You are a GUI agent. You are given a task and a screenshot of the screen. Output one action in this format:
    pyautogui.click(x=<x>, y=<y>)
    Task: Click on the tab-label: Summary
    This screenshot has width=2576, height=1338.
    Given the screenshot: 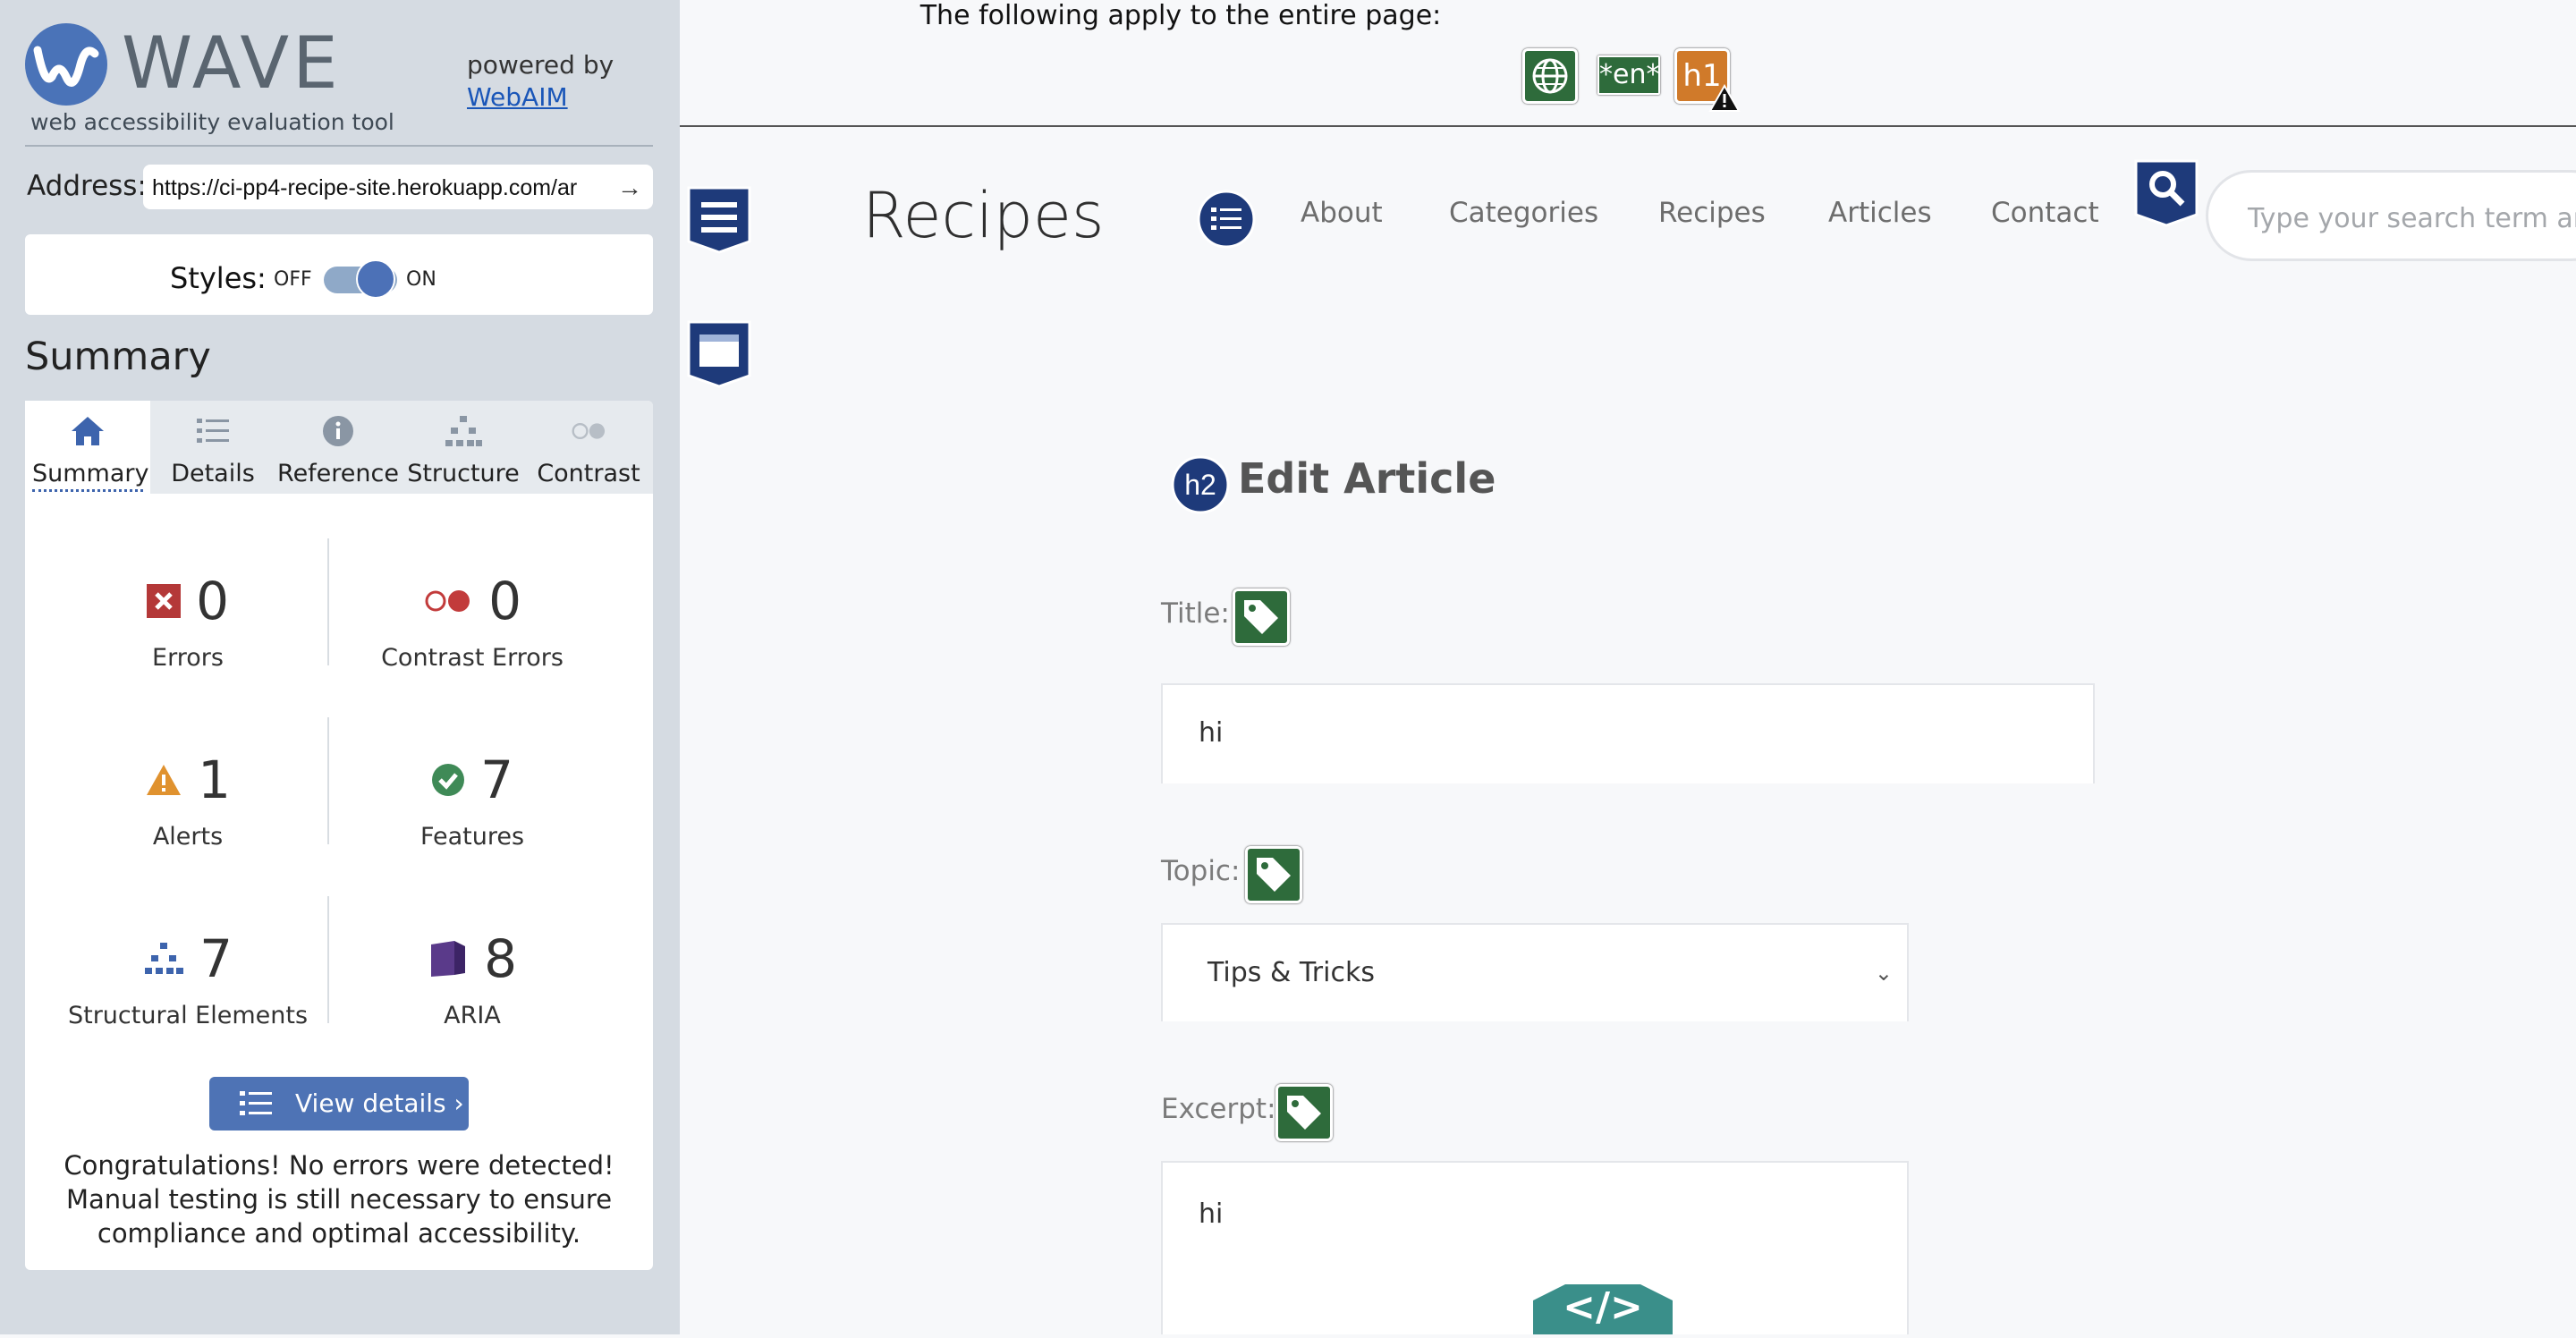 What is the action you would take?
    pyautogui.click(x=90, y=476)
    